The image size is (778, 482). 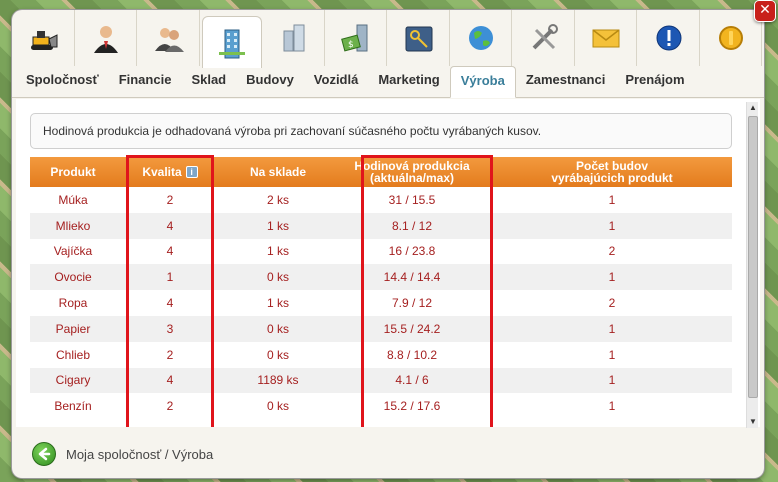 I want to click on cell-hourly: 7.9 / 12, so click(x=412, y=303).